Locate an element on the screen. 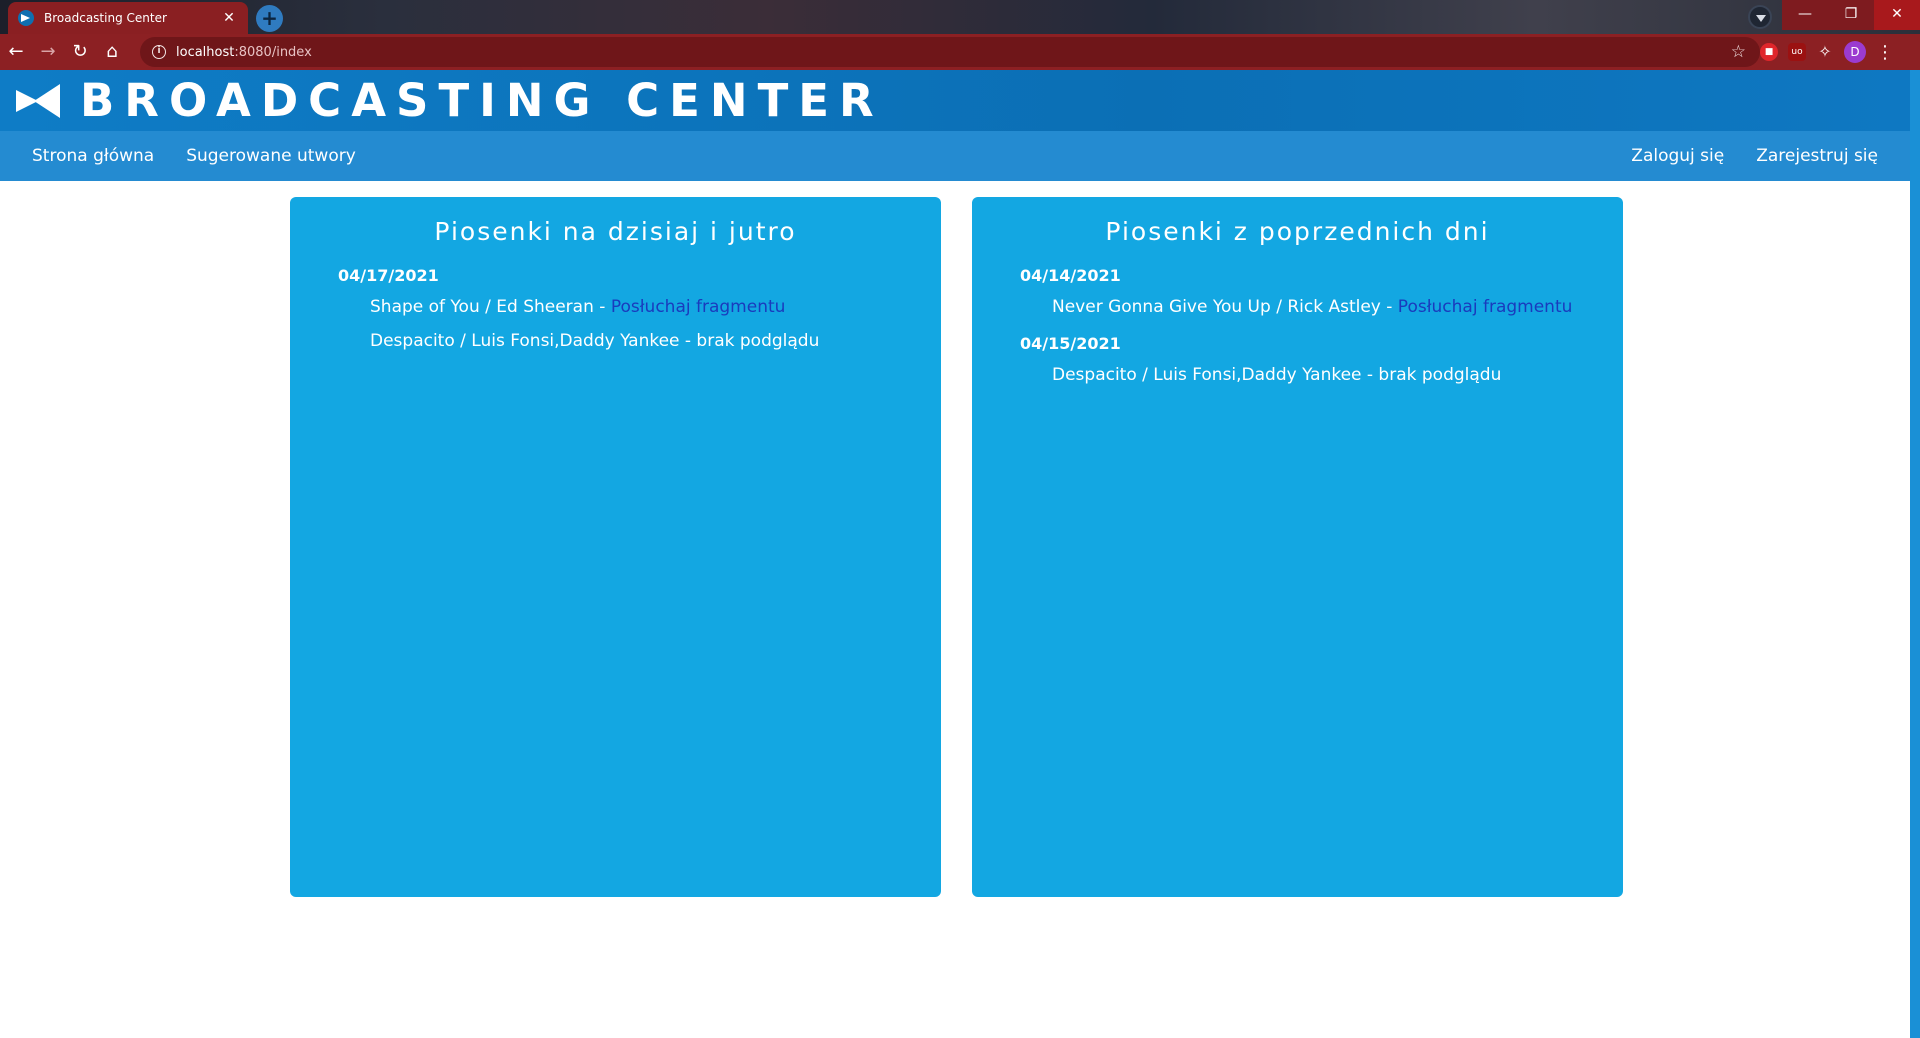  extensions-area: ■ uo ✧ D ⋮ is located at coordinates (1827, 52).